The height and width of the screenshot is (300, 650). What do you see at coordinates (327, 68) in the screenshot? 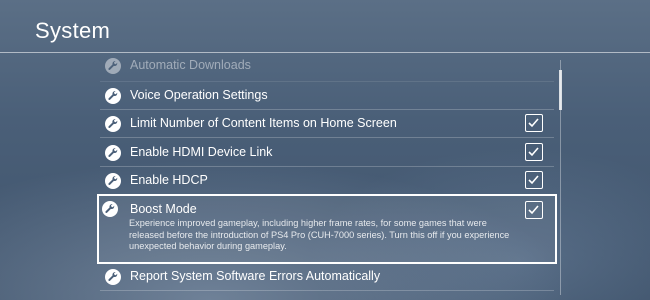
I see `setting-item-automatic-downloads: Automatic Downloads` at bounding box center [327, 68].